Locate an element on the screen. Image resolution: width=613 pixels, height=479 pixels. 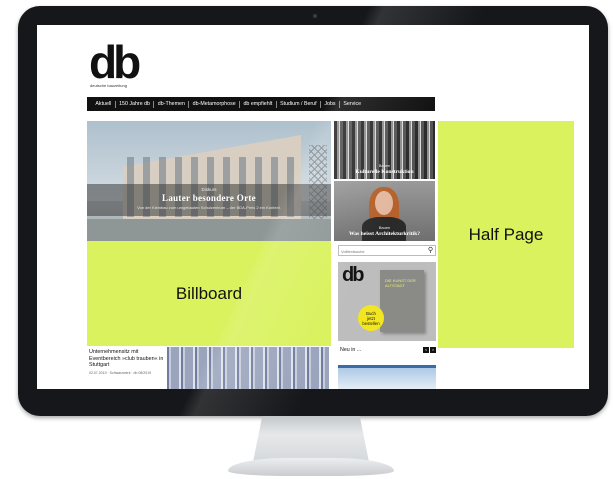
article-image is located at coordinates (248, 368).